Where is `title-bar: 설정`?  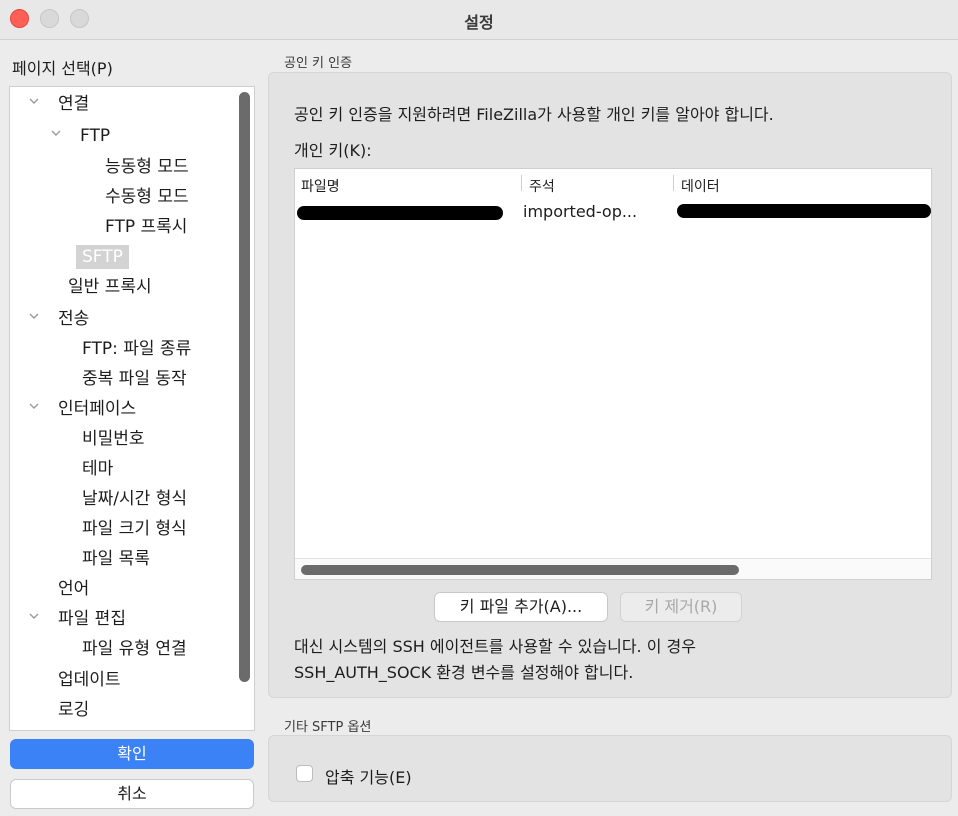 title-bar: 설정 is located at coordinates (479, 20).